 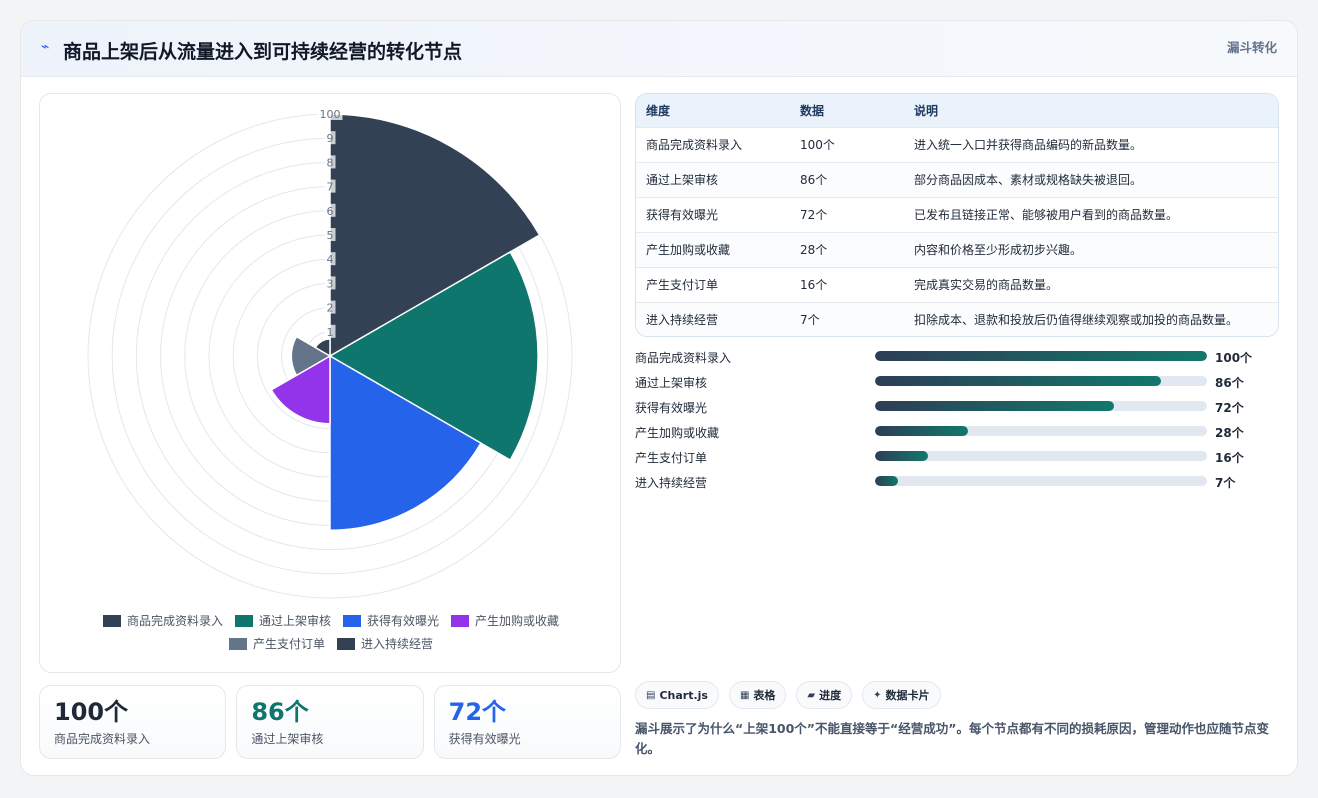 What do you see at coordinates (330, 162) in the screenshot?
I see `r-tick-label: 8` at bounding box center [330, 162].